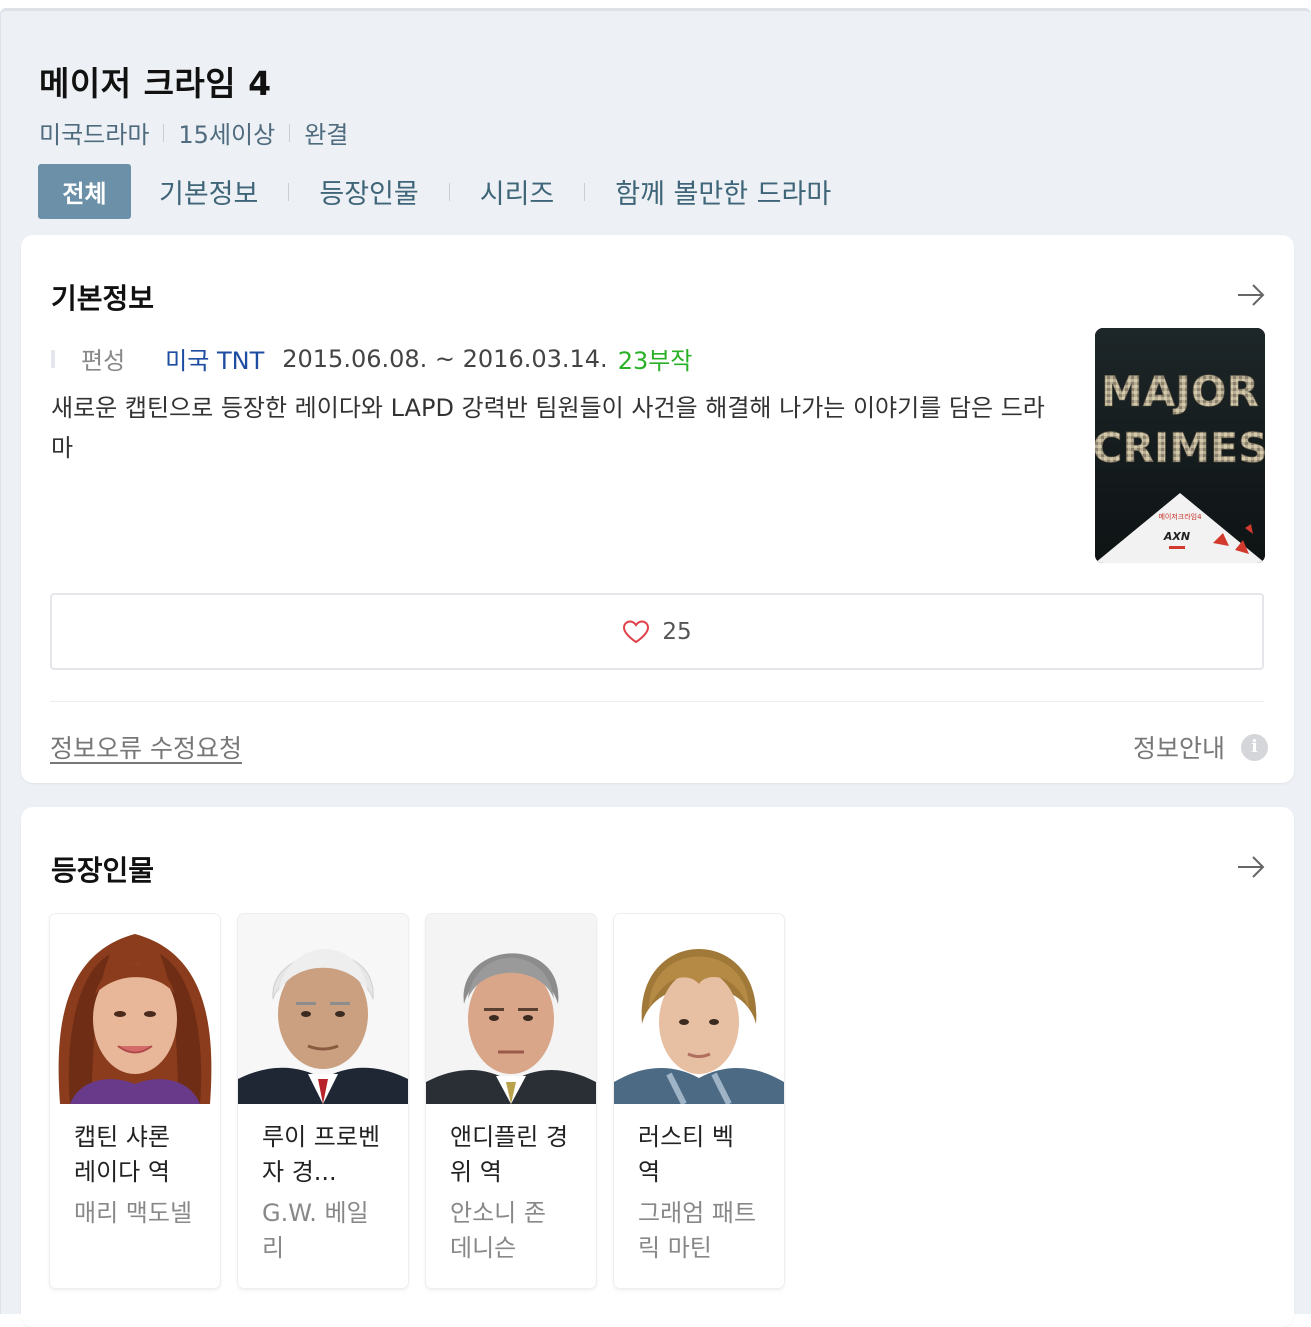  Describe the element at coordinates (723, 191) in the screenshot. I see `tab-related-dramas: 함께 볼만한 드라마` at that location.